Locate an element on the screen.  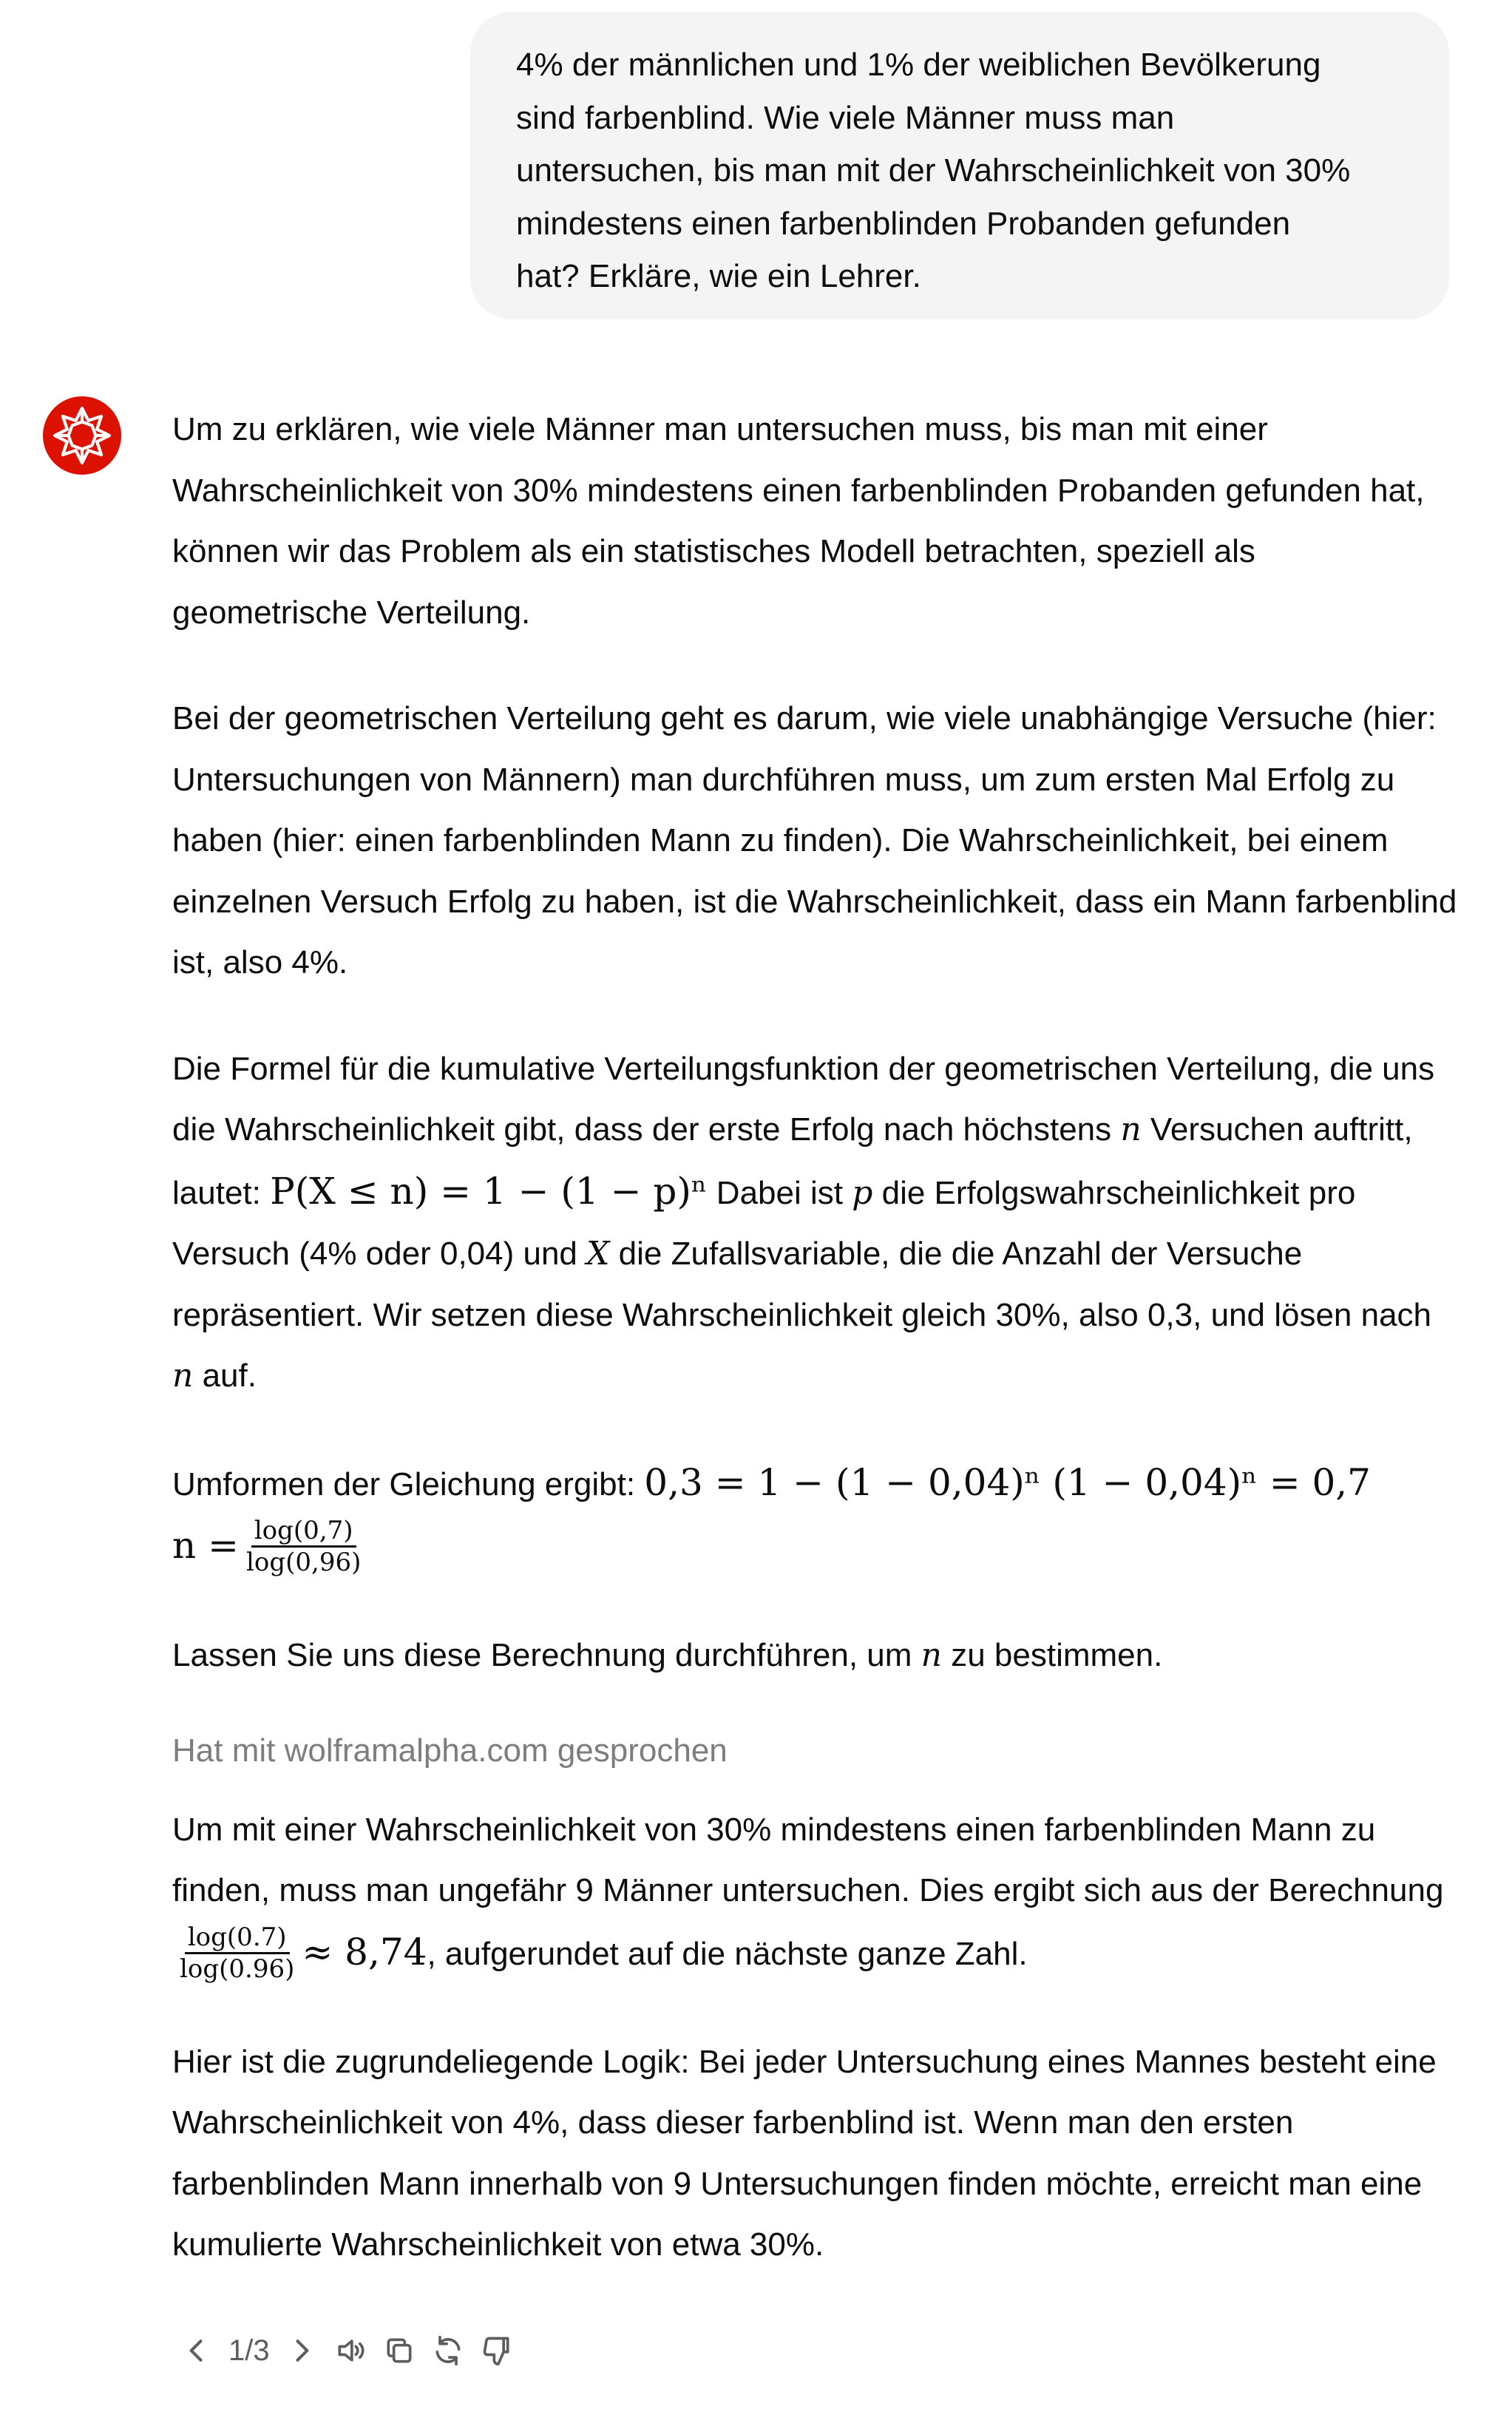
math-p: p is located at coordinates (862, 1193).